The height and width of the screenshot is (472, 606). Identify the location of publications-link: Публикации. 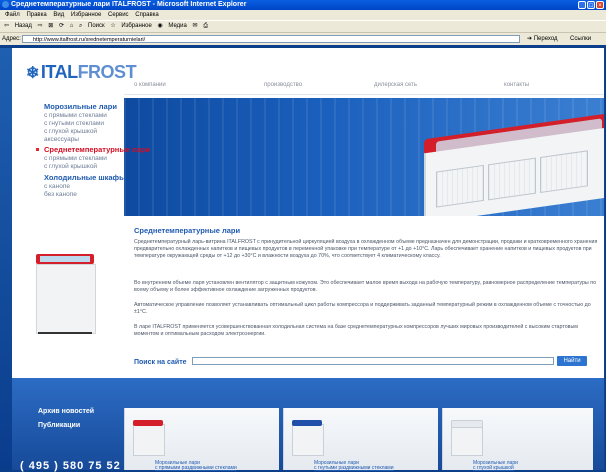
(59, 425).